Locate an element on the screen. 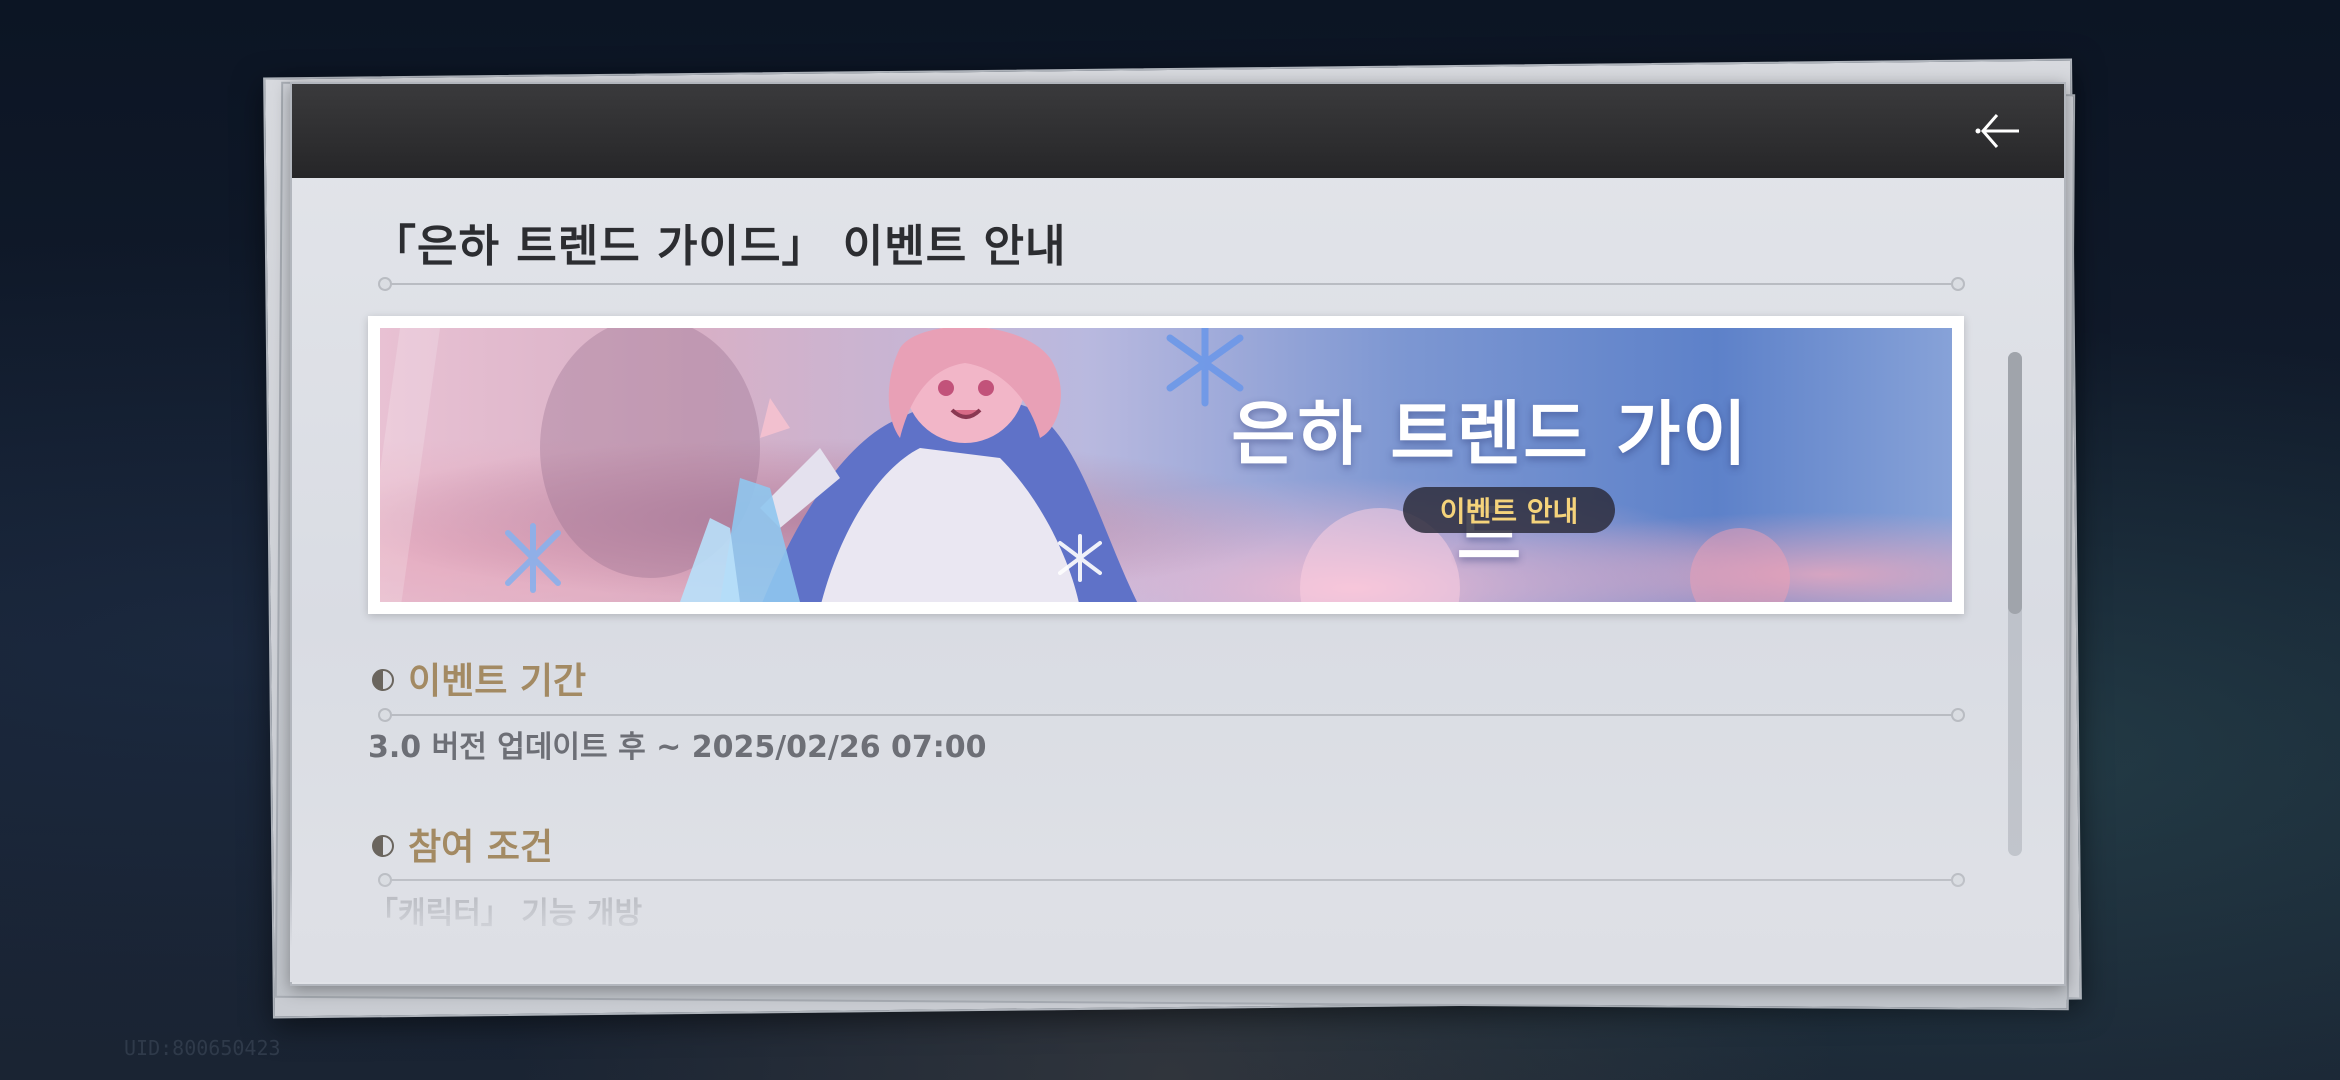  back-button is located at coordinates (1999, 131).